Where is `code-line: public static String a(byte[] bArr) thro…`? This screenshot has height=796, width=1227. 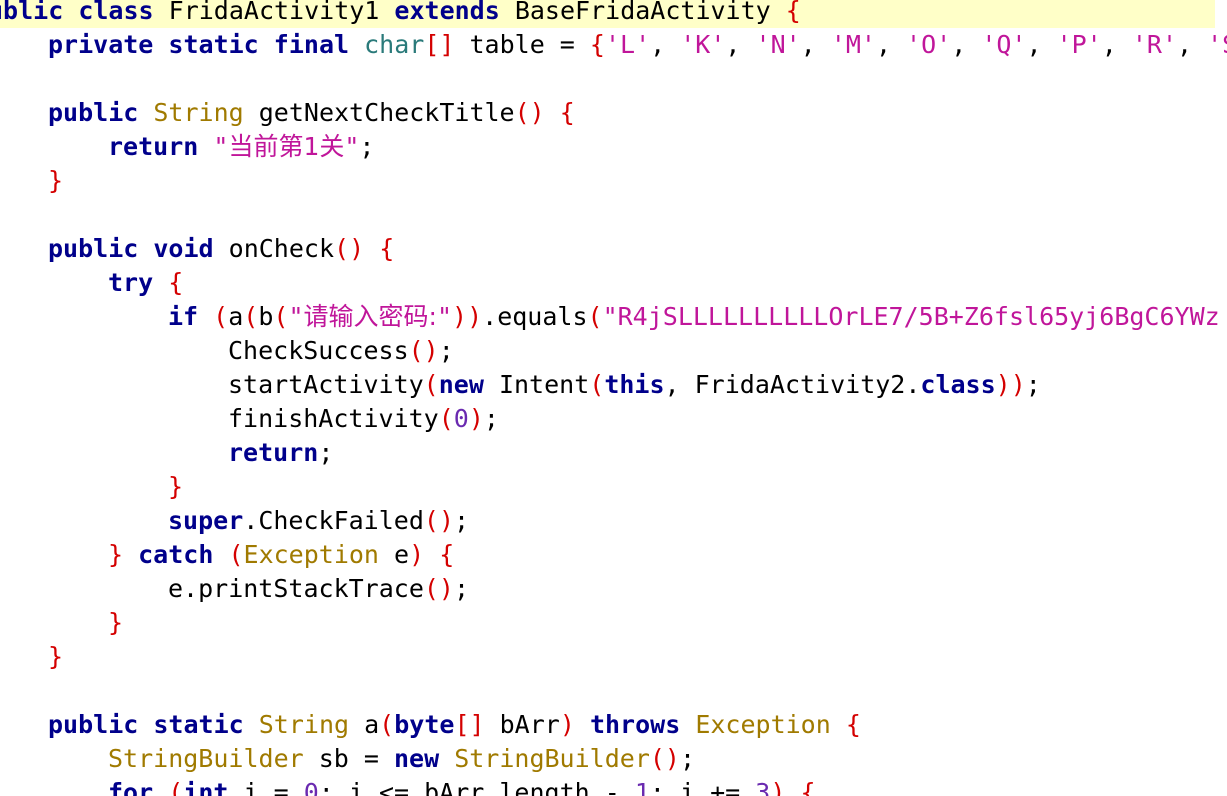
code-line: public static String a(byte[] bArr) thro… is located at coordinates (430, 725).